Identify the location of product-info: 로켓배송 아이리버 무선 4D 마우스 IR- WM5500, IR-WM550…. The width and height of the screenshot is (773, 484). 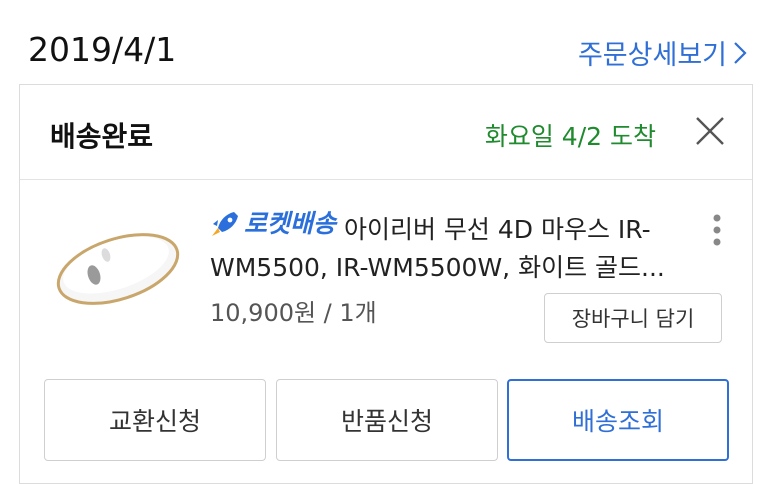
(450, 246).